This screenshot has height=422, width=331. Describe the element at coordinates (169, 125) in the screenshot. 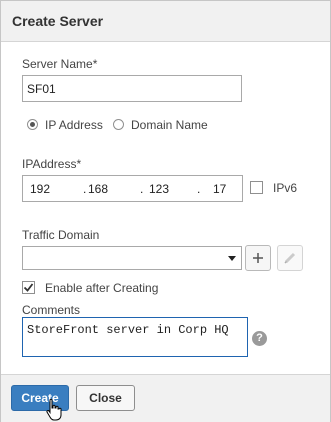

I see `domain-name-radio-label: Domain Name` at that location.